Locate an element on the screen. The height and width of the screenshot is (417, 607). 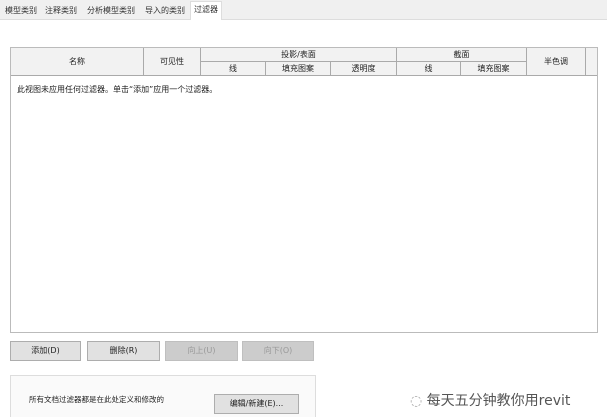
header-name: 名称 is located at coordinates (77, 62).